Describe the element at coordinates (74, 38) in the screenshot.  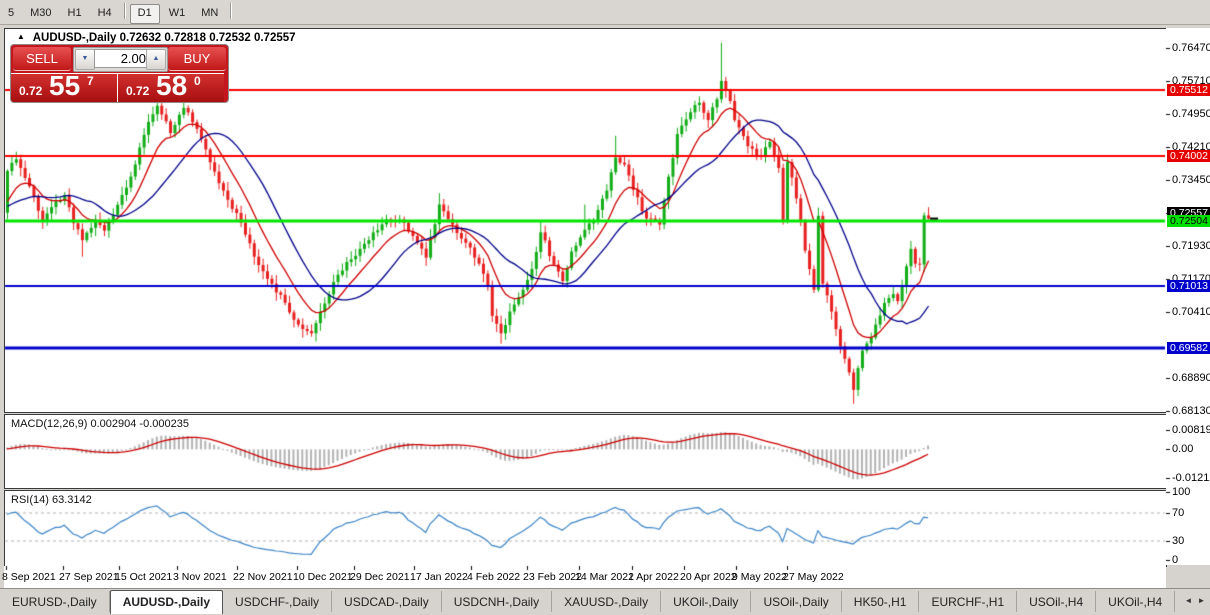
I see `chart-symbol-label: AUDUSD-,Daily` at that location.